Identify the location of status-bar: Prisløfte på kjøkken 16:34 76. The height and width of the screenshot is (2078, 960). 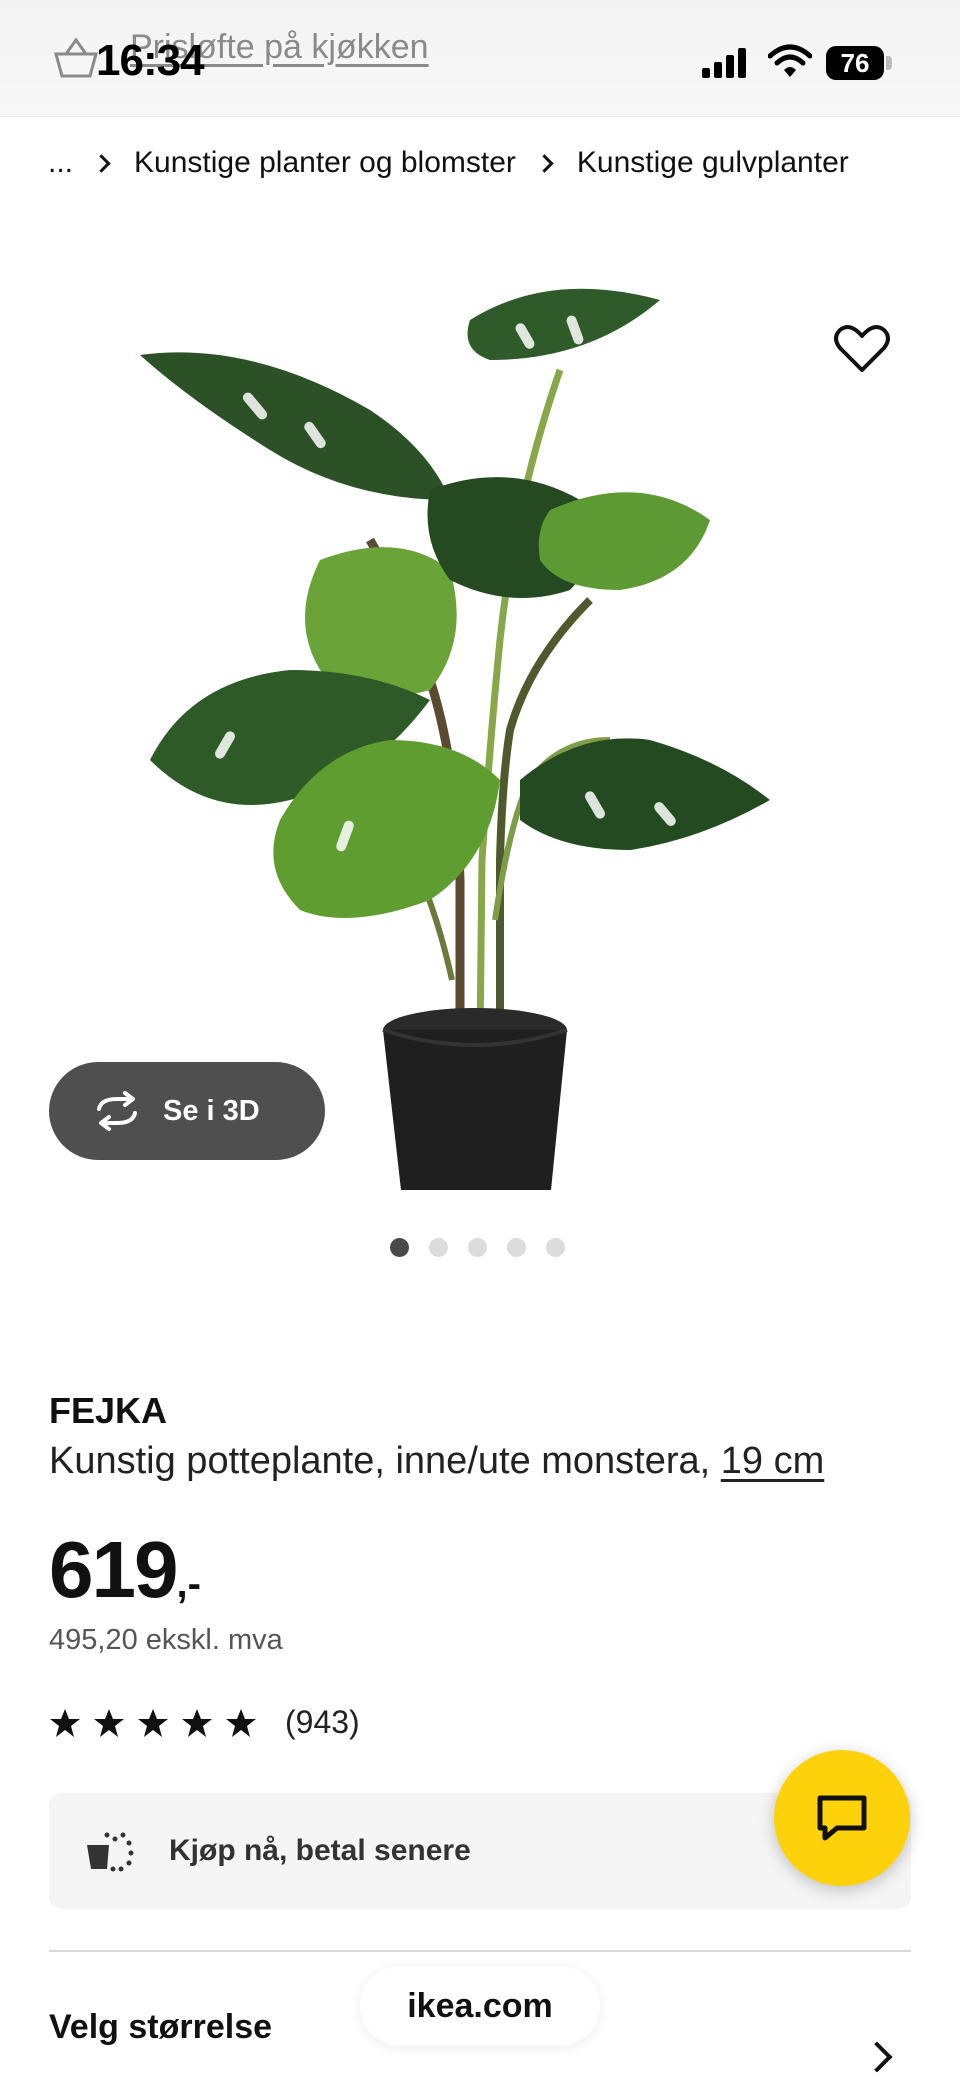
(480, 58).